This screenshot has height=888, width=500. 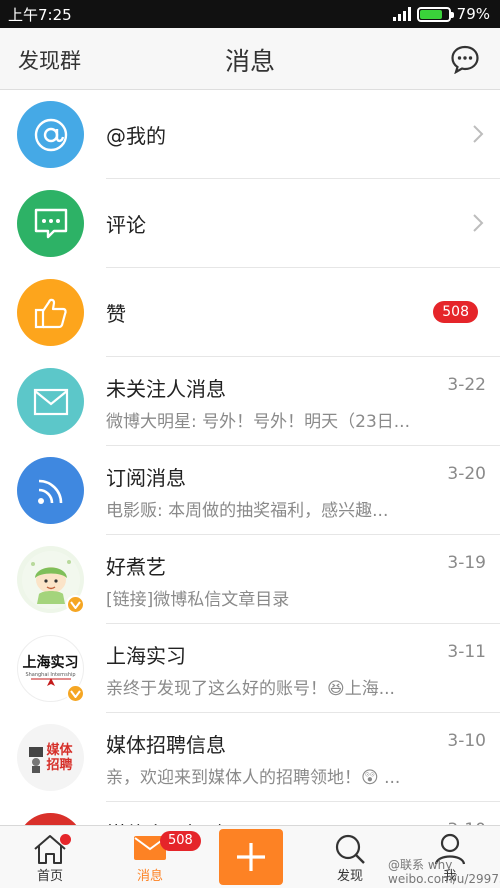 I want to click on item-title: 评论, so click(x=126, y=225).